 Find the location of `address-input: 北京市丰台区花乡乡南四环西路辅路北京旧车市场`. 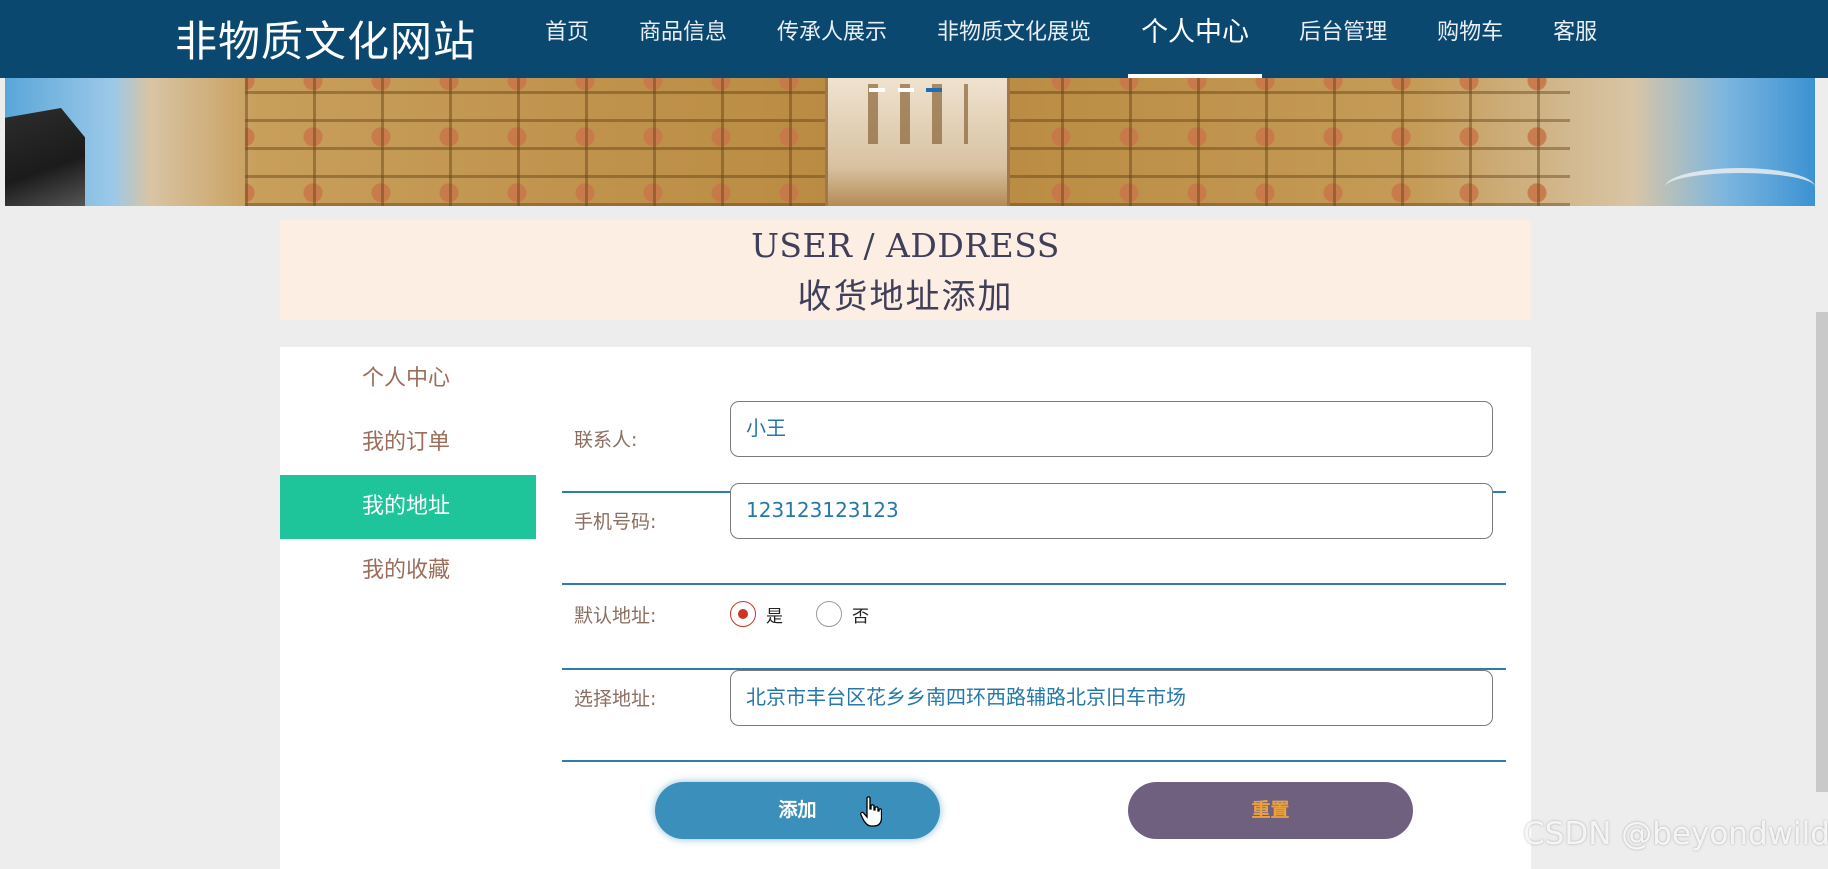

address-input: 北京市丰台区花乡乡南四环西路辅路北京旧车市场 is located at coordinates (1111, 698).